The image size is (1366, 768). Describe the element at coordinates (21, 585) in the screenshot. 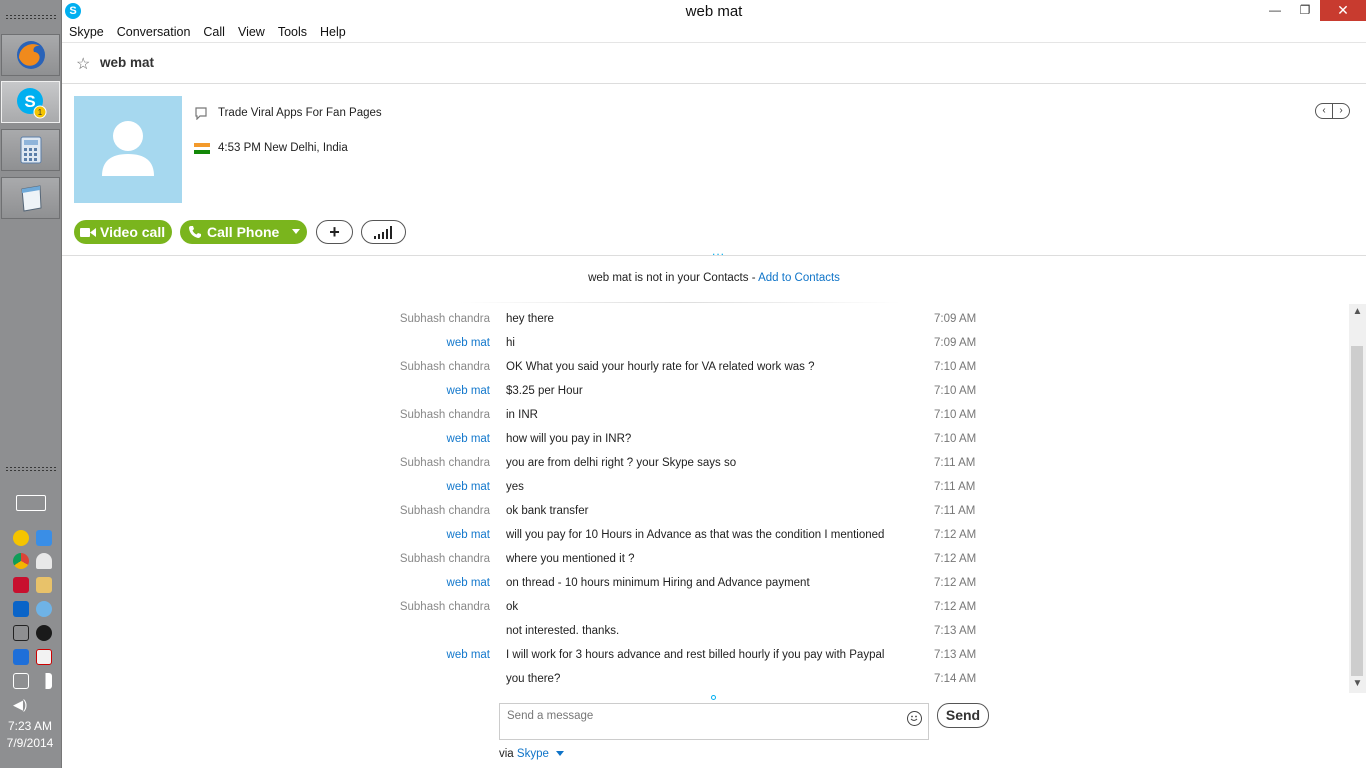

I see `adobe-icon` at that location.